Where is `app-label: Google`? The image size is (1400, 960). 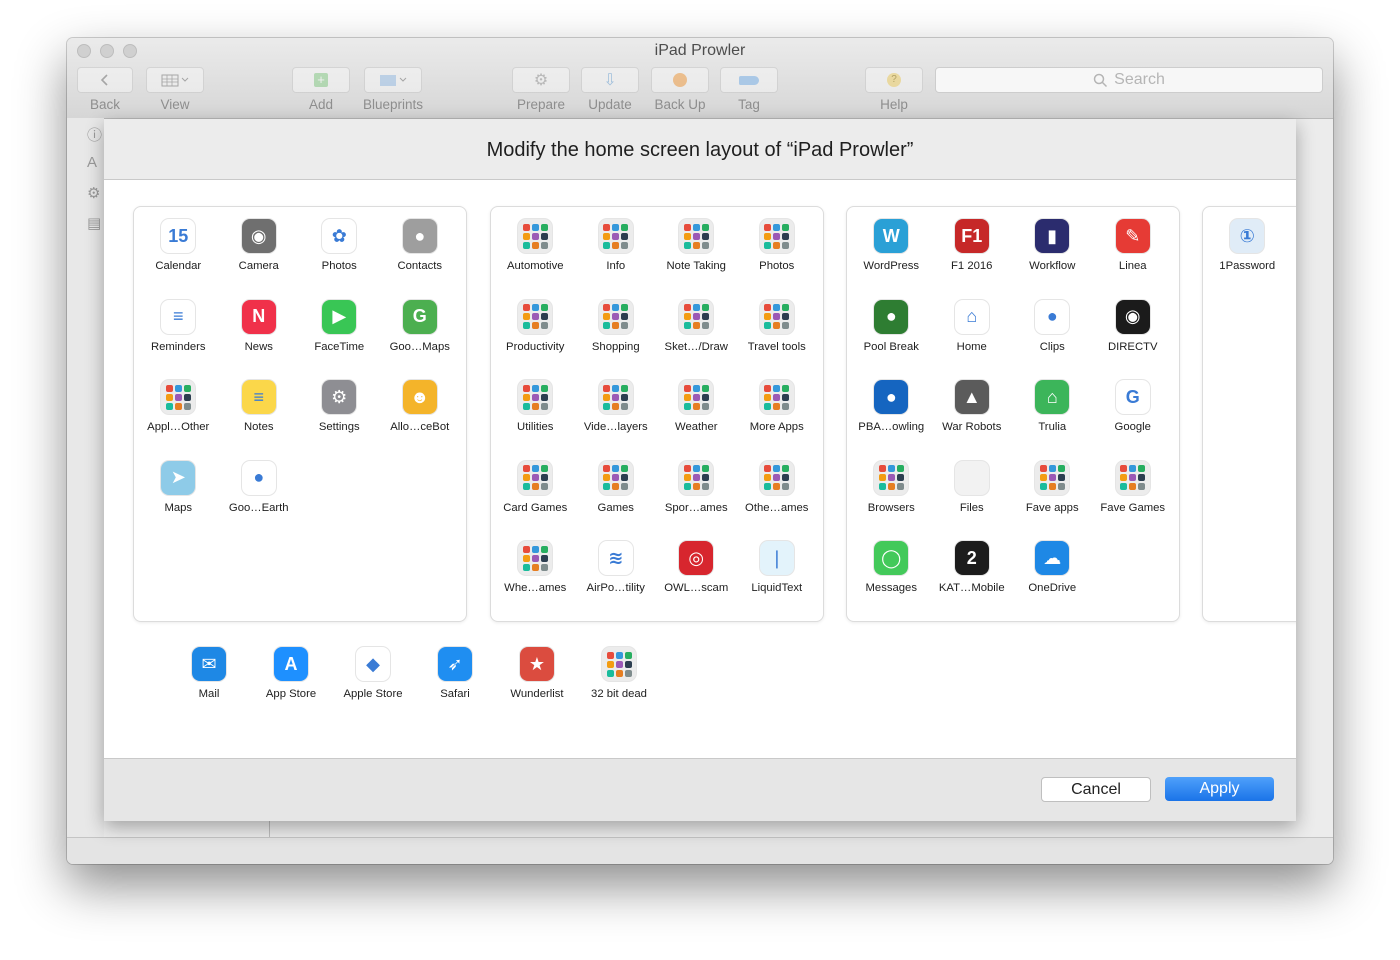
app-label: Google is located at coordinates (1132, 427).